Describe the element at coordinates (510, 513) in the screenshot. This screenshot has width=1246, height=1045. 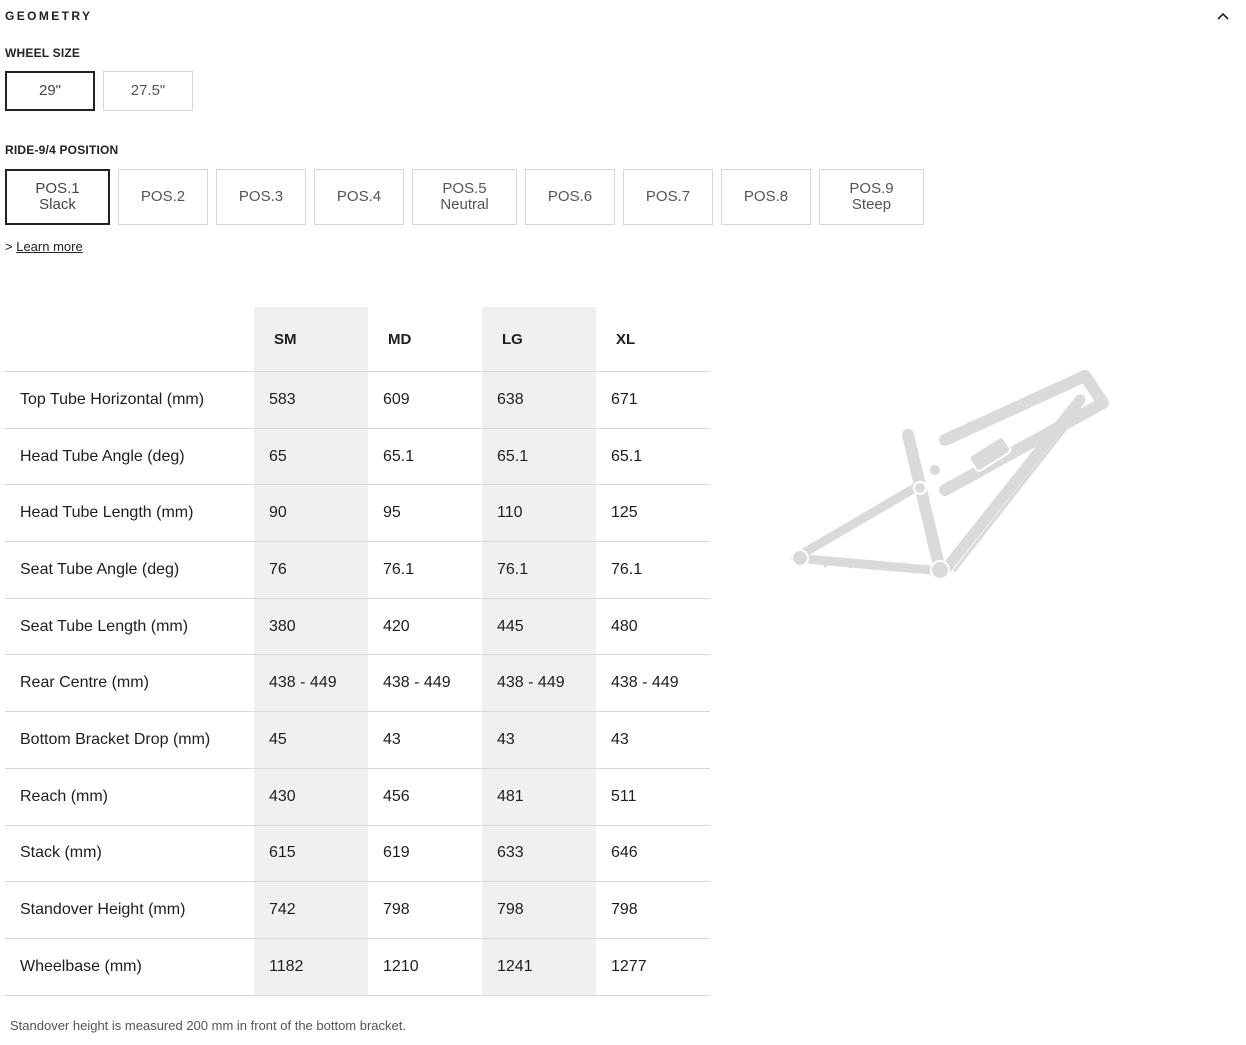
I see `cell-lg: 110` at that location.